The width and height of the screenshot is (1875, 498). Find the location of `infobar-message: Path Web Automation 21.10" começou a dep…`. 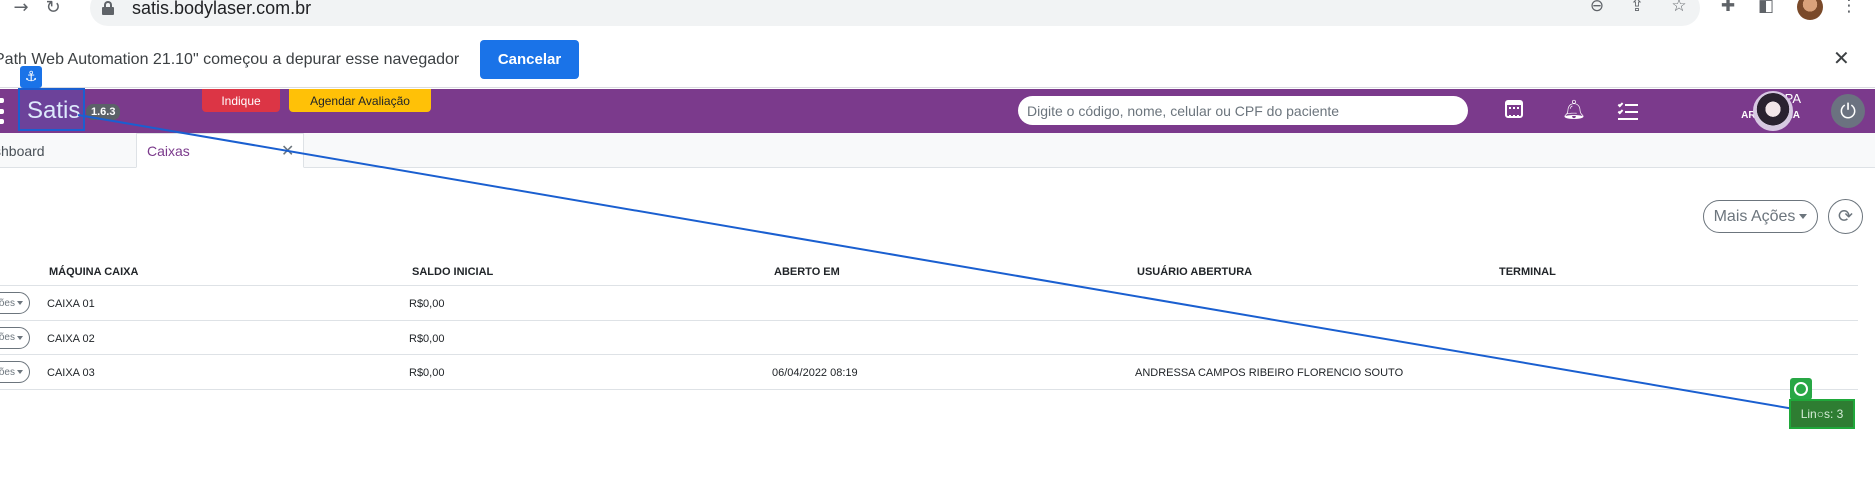

infobar-message: Path Web Automation 21.10" começou a dep… is located at coordinates (230, 59).